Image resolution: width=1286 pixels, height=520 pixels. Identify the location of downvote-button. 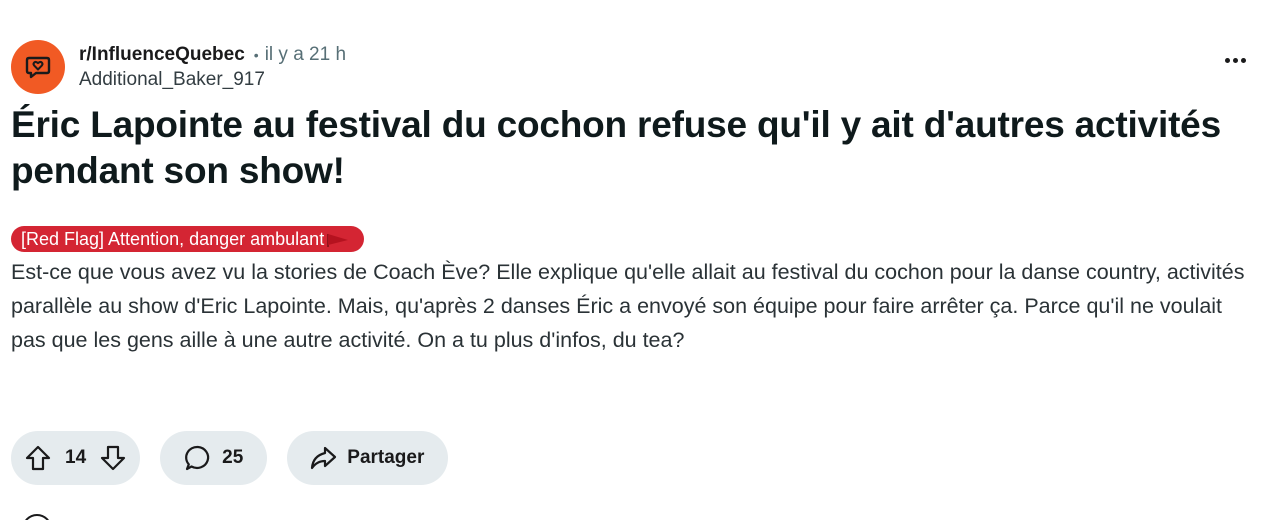
(113, 458).